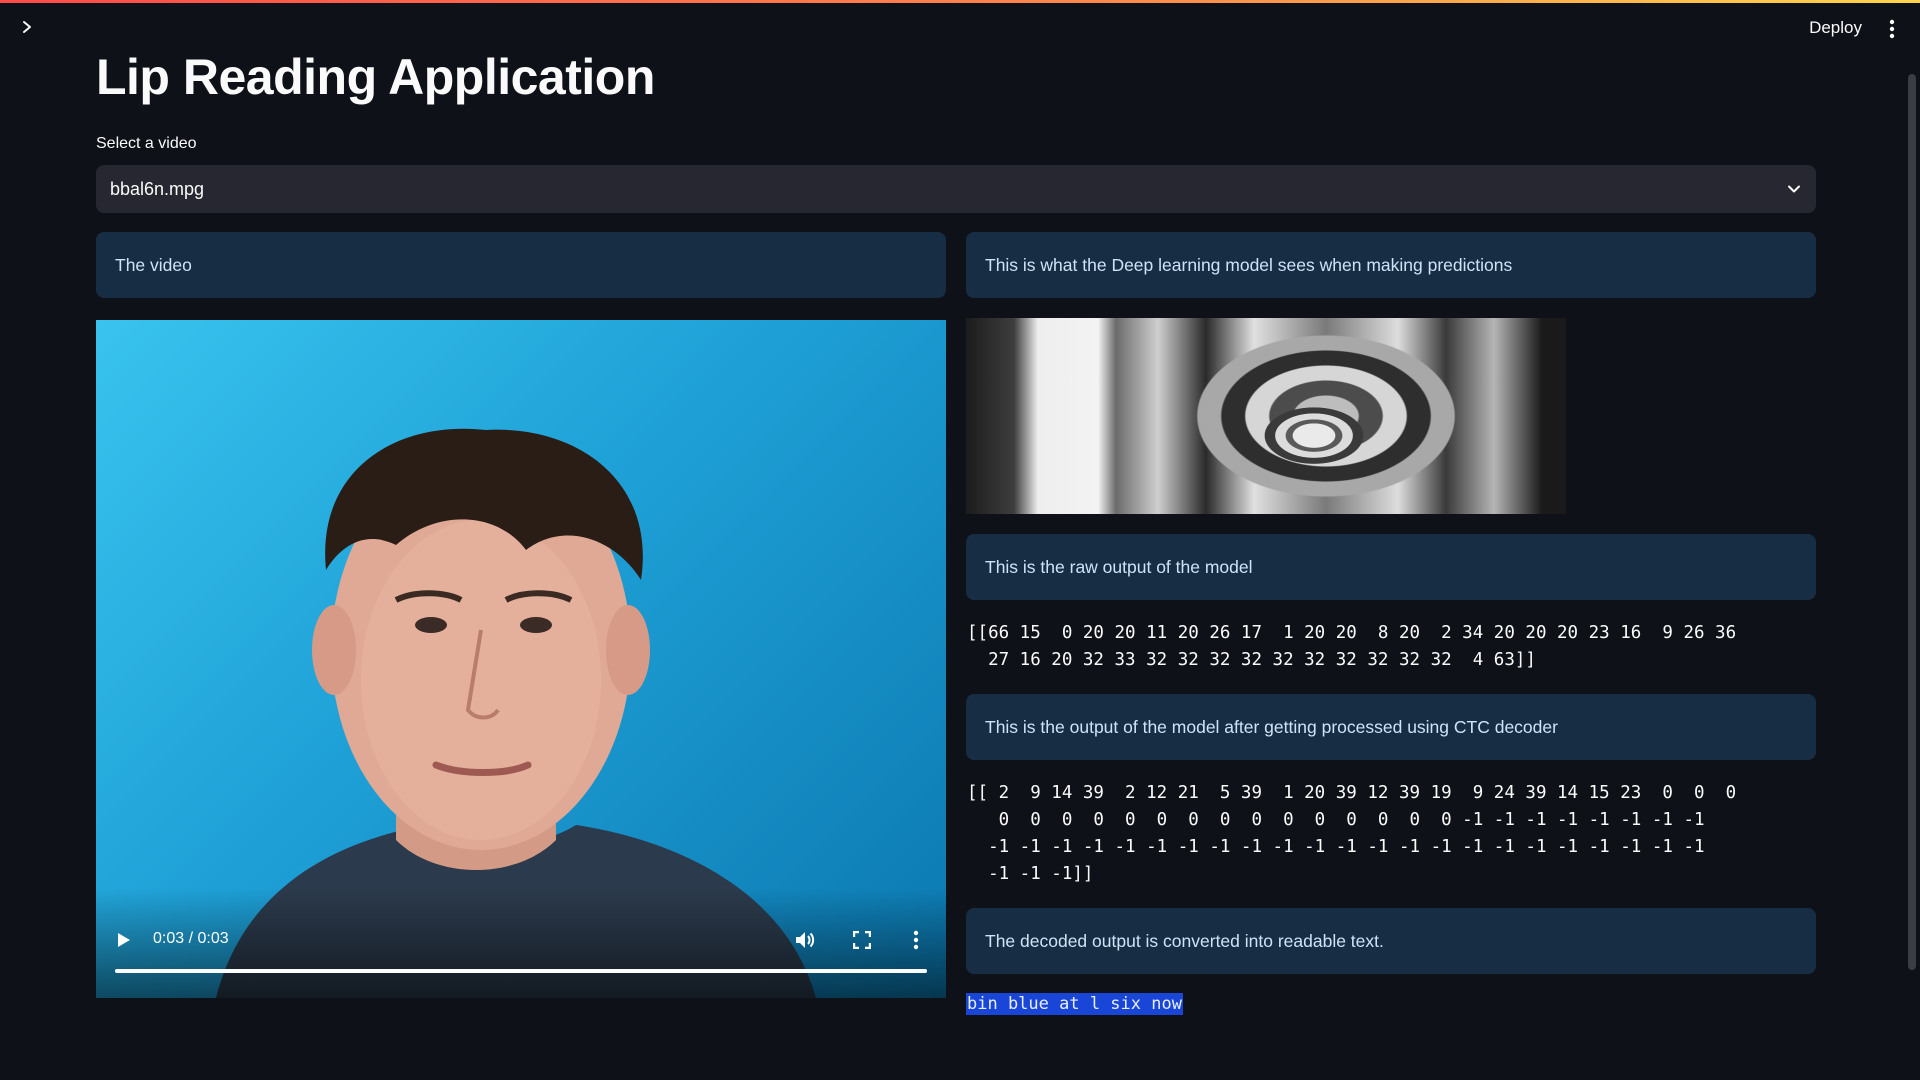  I want to click on video-options-button, so click(916, 940).